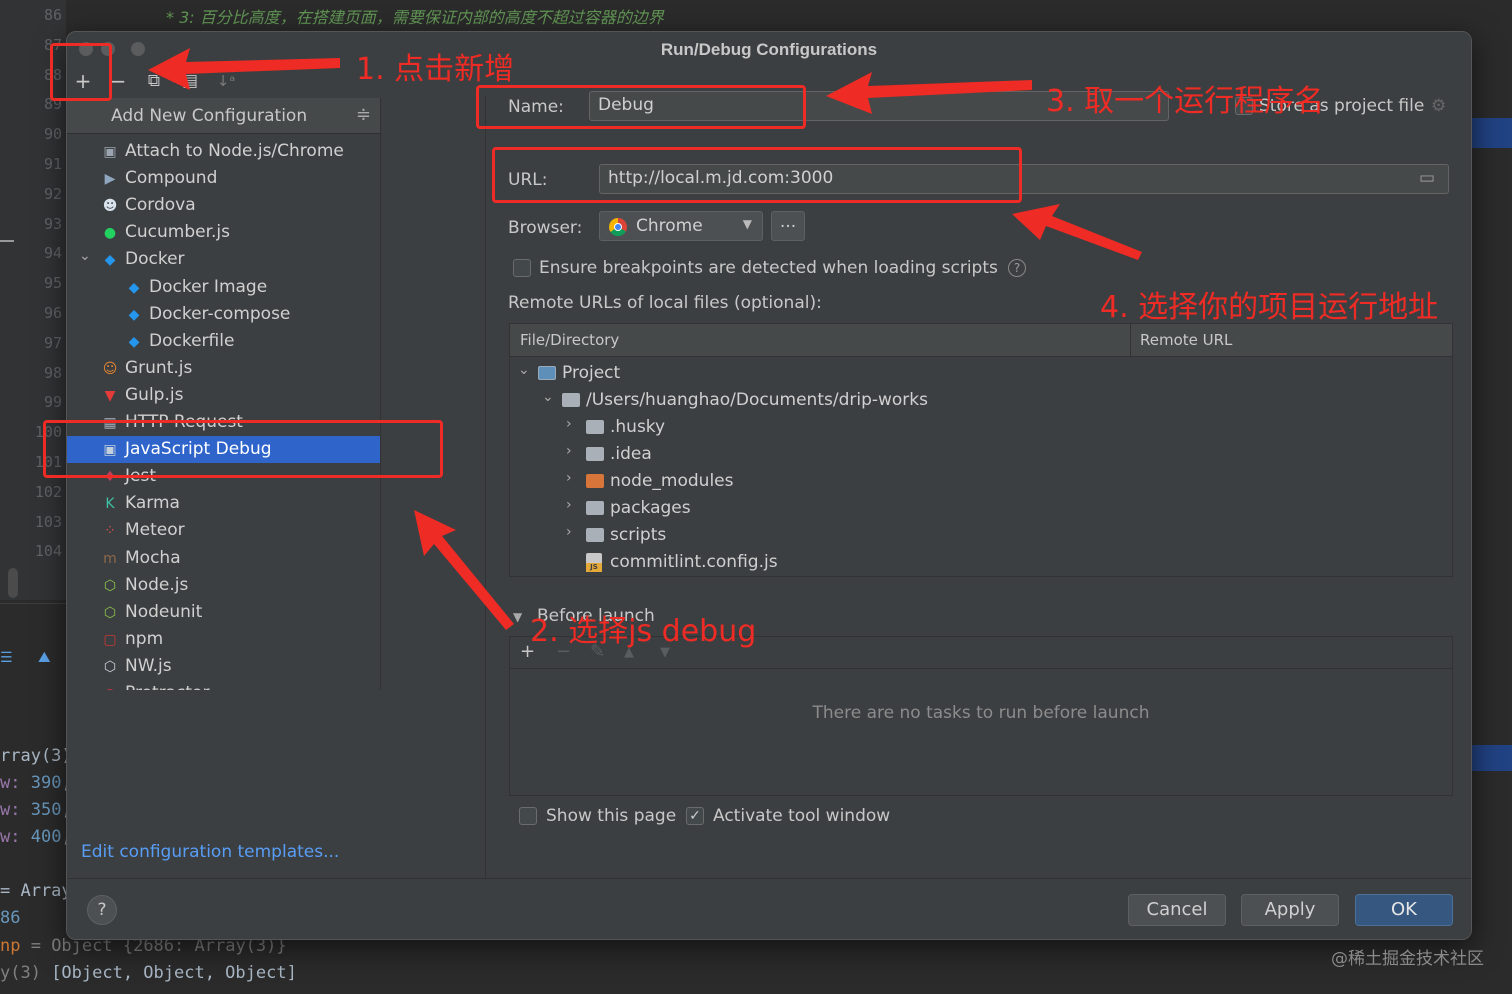 The height and width of the screenshot is (994, 1512). What do you see at coordinates (981, 427) in the screenshot?
I see `tree-row: › .husky` at bounding box center [981, 427].